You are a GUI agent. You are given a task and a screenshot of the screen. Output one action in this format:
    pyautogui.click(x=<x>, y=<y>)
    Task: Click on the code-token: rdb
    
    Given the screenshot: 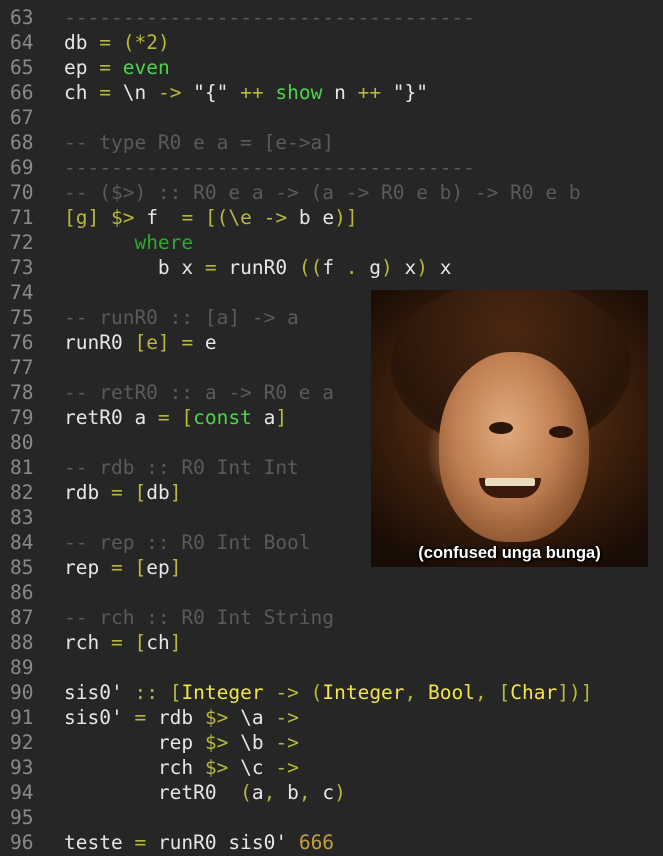 What is the action you would take?
    pyautogui.click(x=175, y=717)
    